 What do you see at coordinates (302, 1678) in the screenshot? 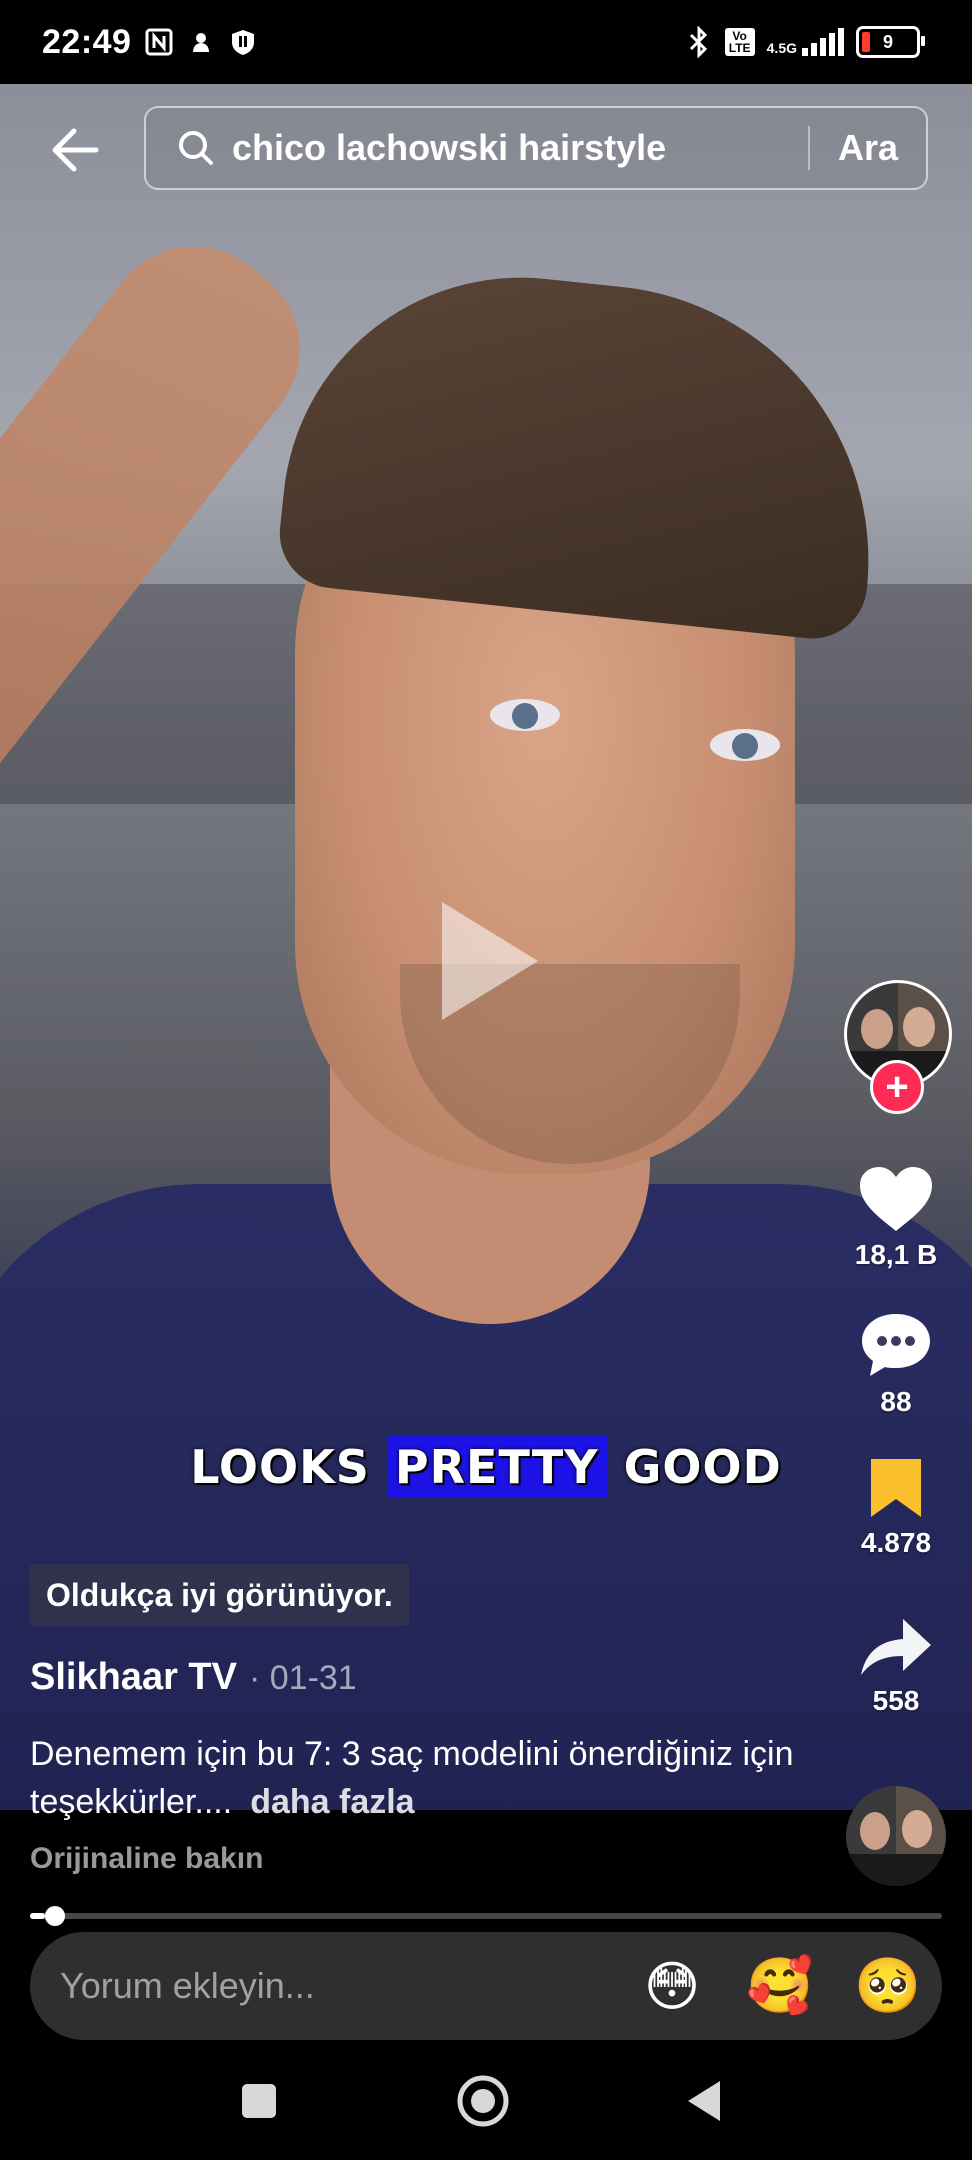
I see `post-date: · 01-31` at bounding box center [302, 1678].